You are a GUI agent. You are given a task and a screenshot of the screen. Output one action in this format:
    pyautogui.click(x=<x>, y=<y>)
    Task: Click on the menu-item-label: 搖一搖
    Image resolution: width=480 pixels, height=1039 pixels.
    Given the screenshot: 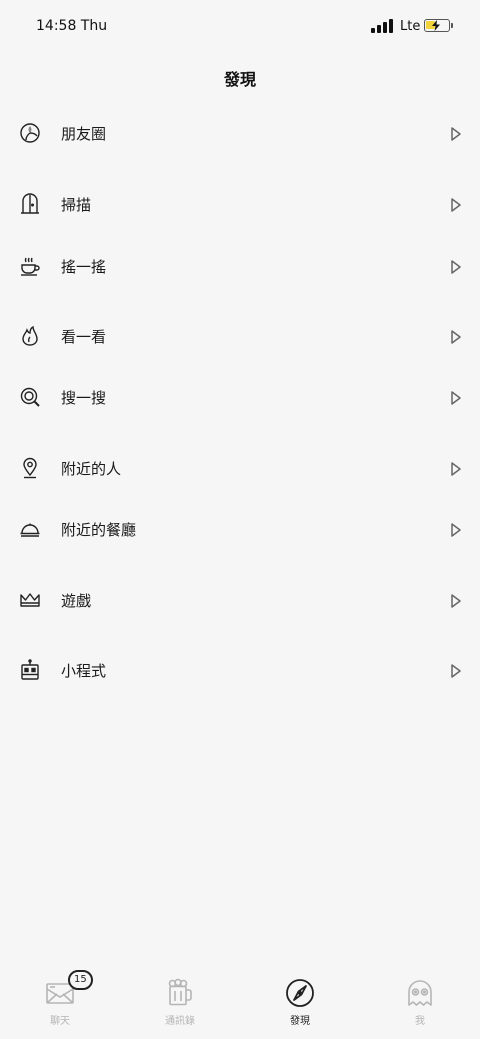 What is the action you would take?
    pyautogui.click(x=84, y=267)
    